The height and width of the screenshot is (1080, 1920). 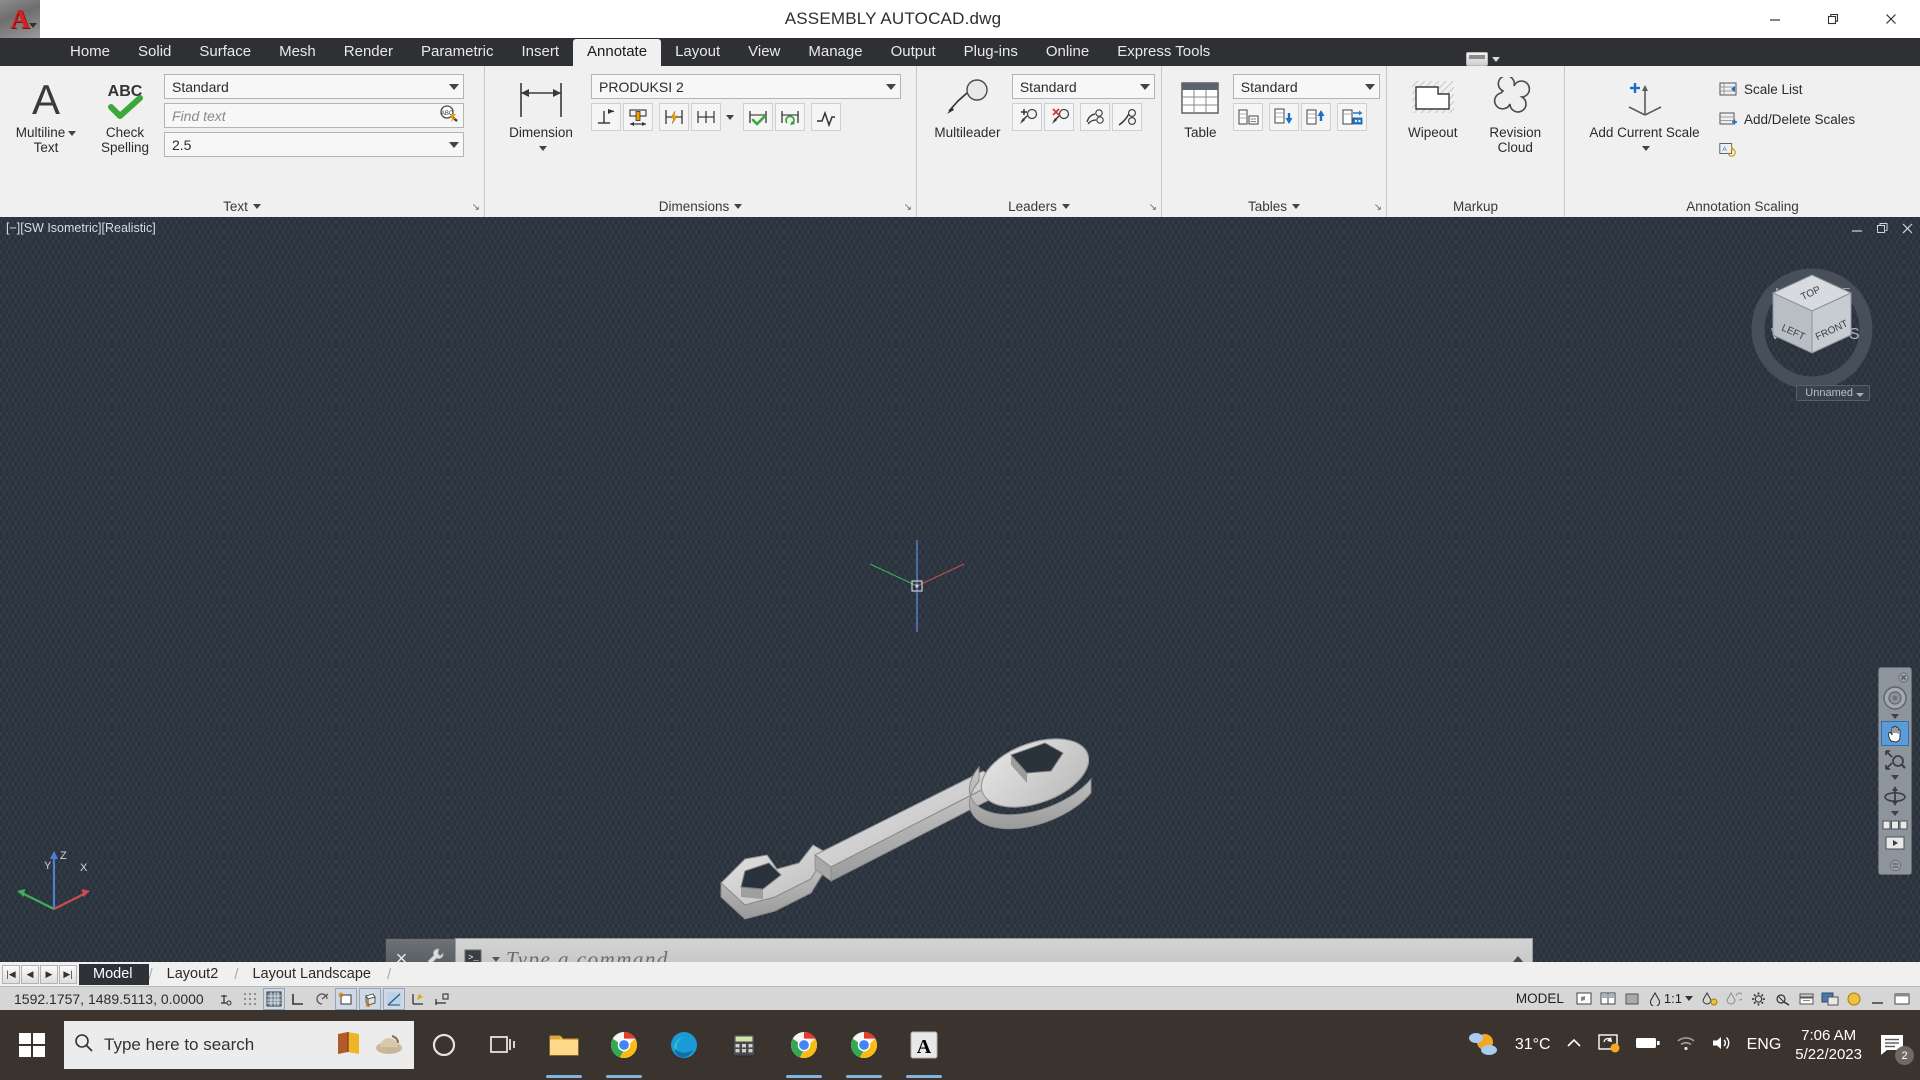 I want to click on dimension-update-button, so click(x=790, y=117).